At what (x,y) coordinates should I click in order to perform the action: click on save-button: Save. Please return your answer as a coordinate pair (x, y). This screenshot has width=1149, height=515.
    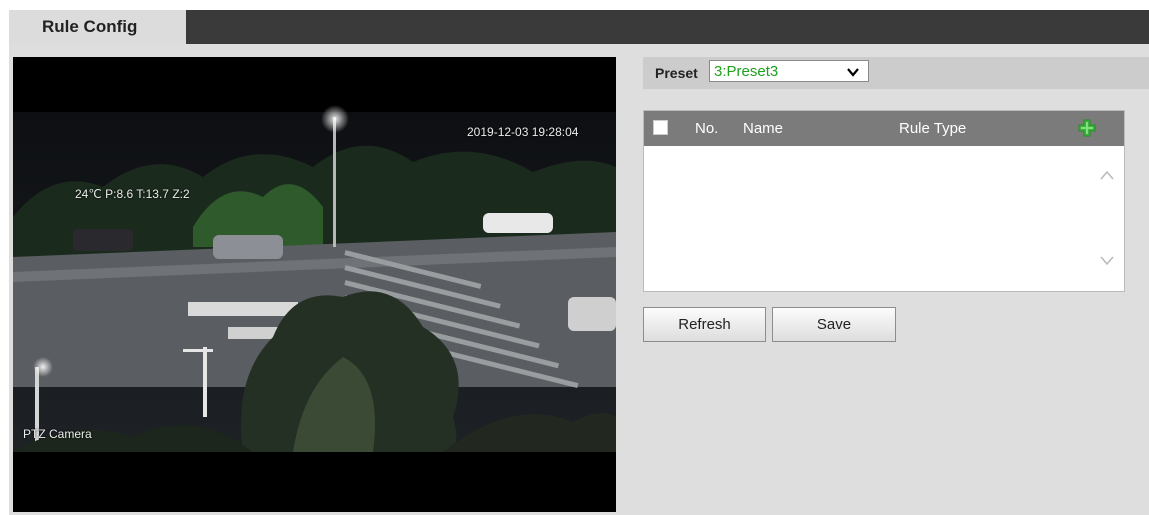
    Looking at the image, I should click on (834, 324).